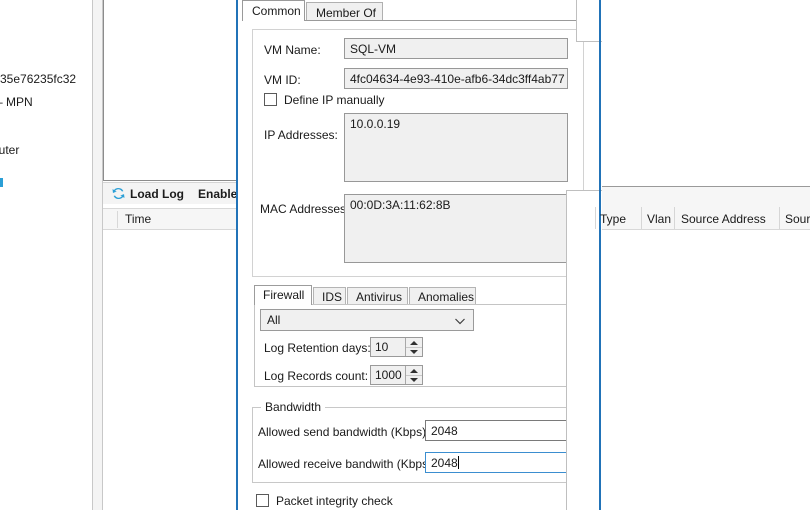 The width and height of the screenshot is (810, 510). Describe the element at coordinates (334, 100) in the screenshot. I see `define-ip-label: Define IP manually` at that location.